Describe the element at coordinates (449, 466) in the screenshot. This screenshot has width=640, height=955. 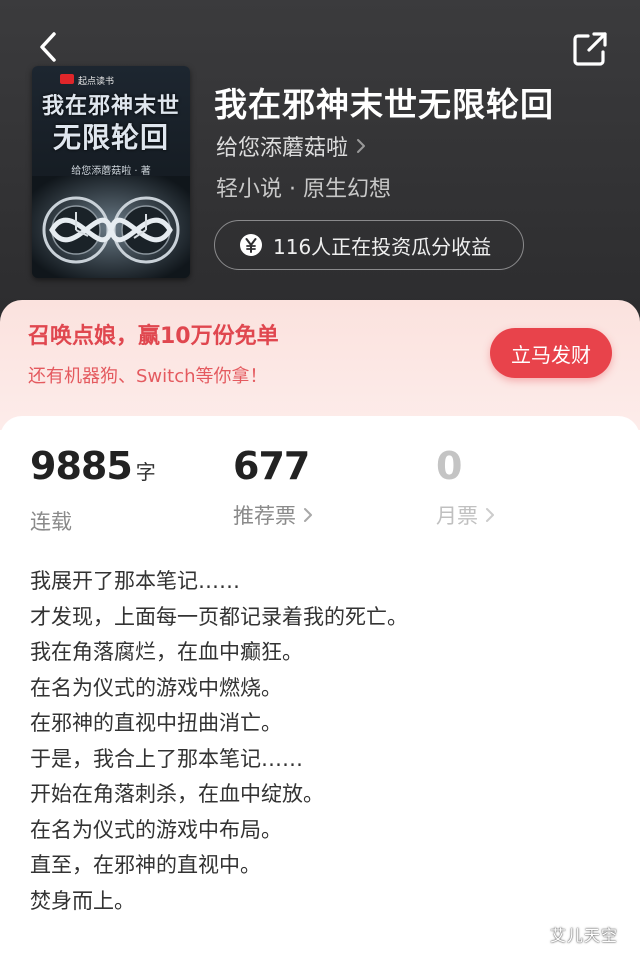
I see `monthly-votes-value: 0` at that location.